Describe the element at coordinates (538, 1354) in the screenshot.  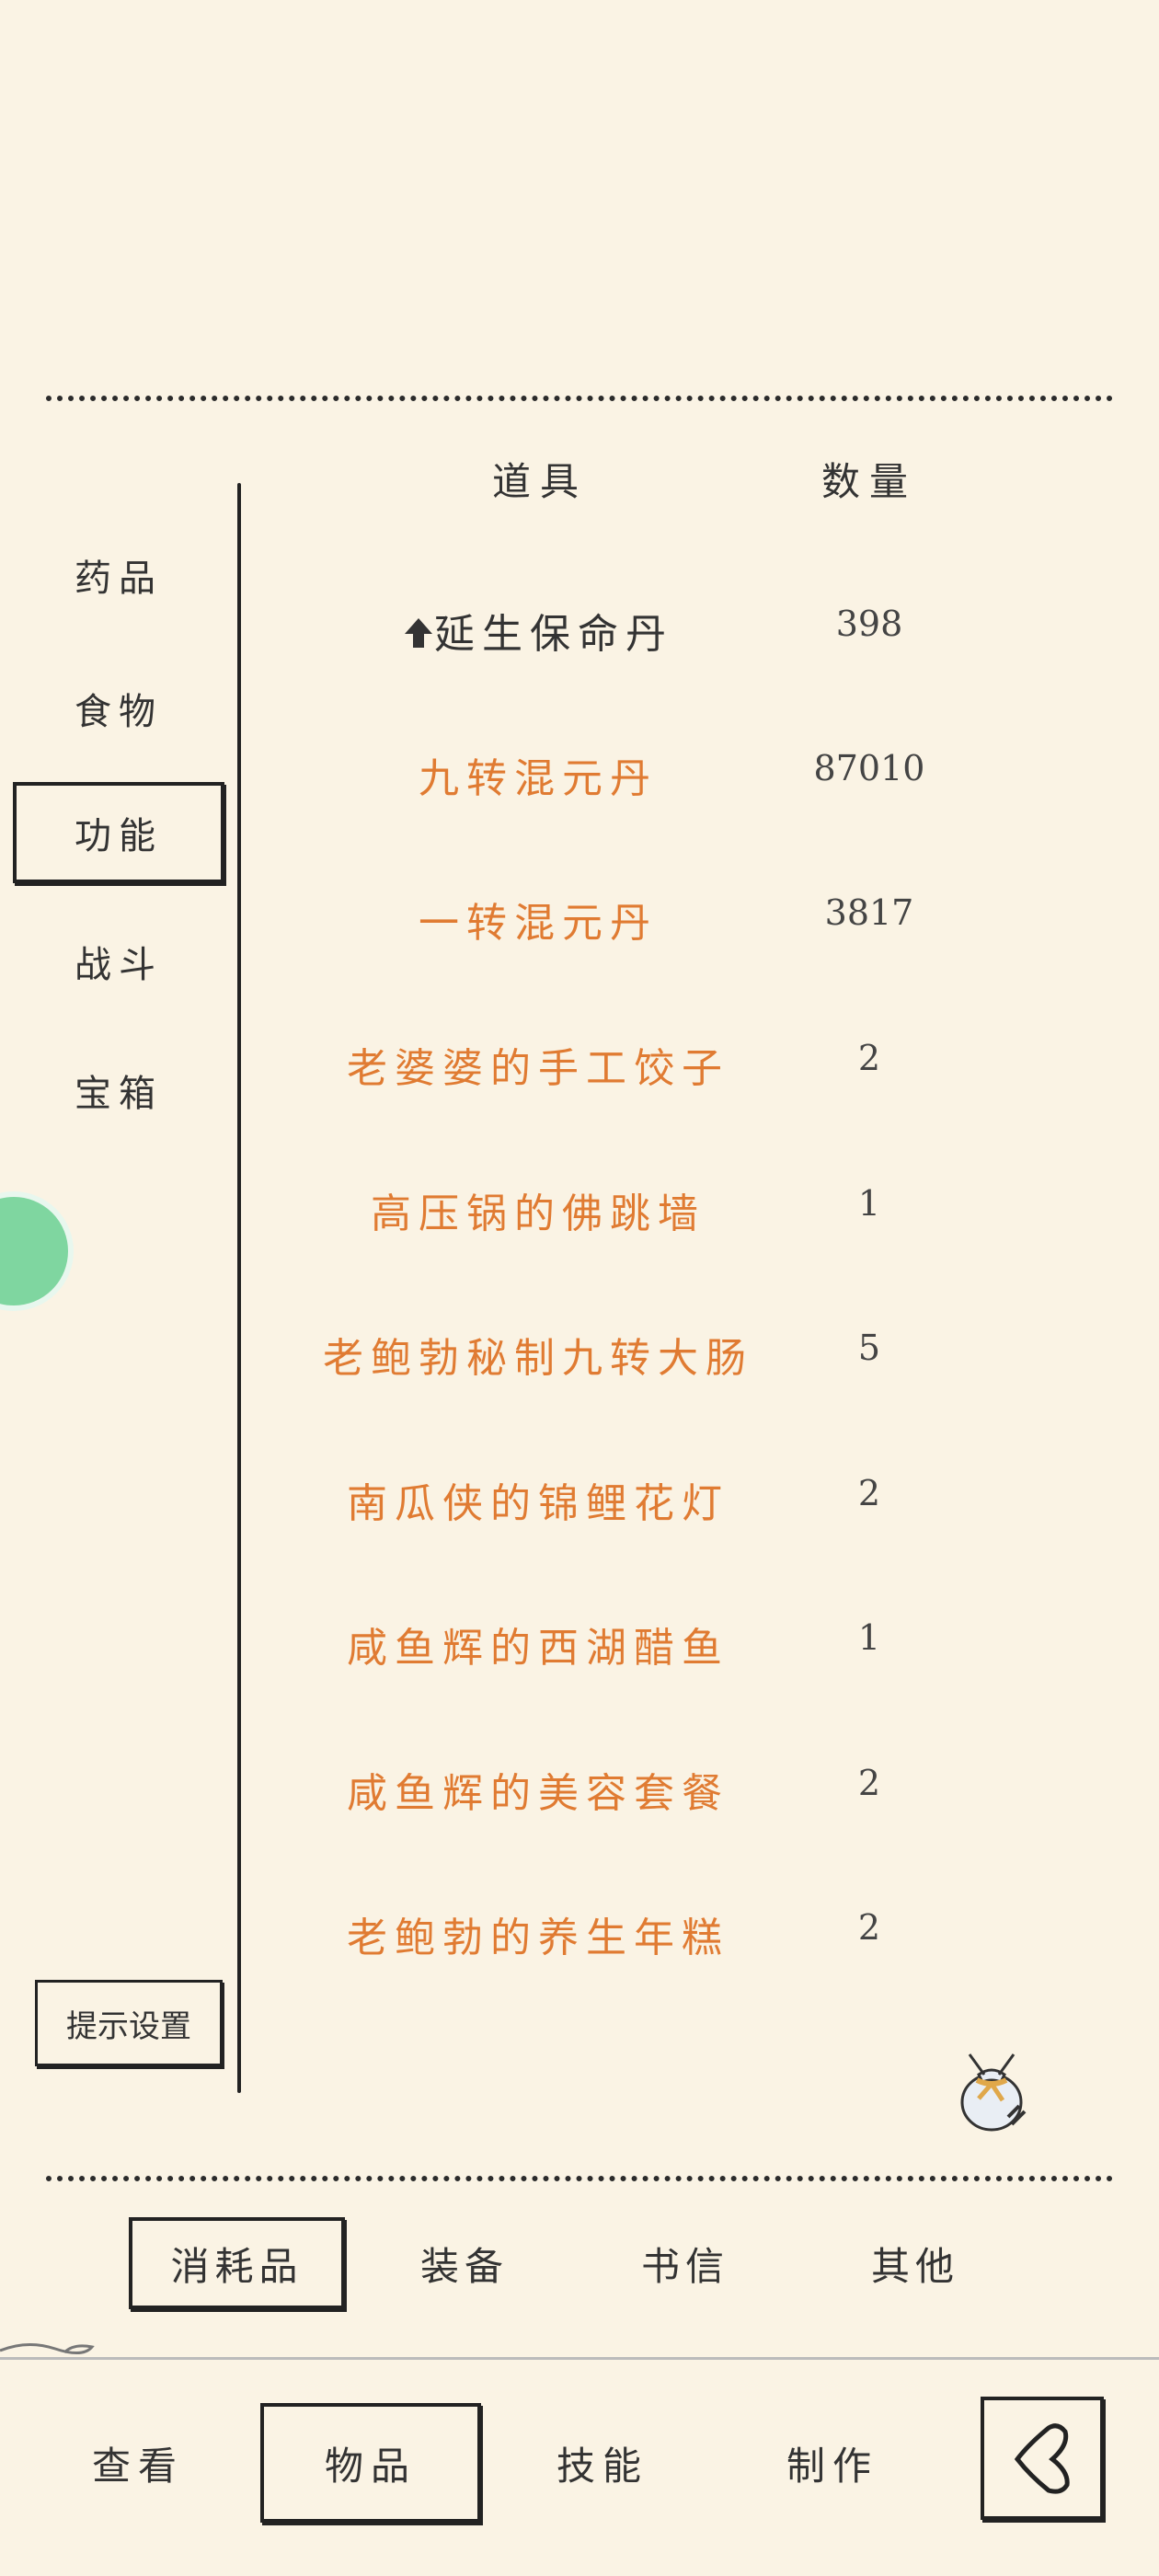
I see `item-name: 老鲍勃秘制九转大肠` at that location.